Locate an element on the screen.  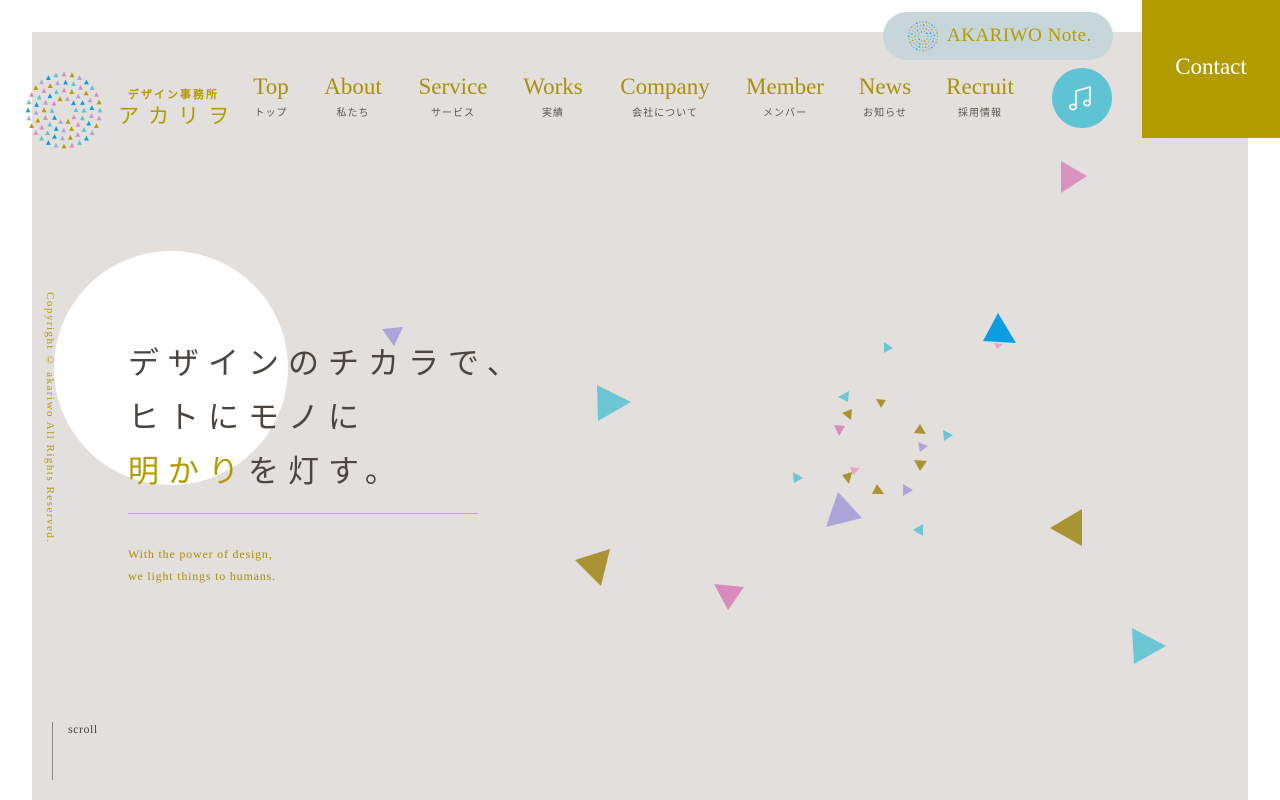
copyright-text: Copyright © akariwo All Rights Reserved. is located at coordinates (50, 418).